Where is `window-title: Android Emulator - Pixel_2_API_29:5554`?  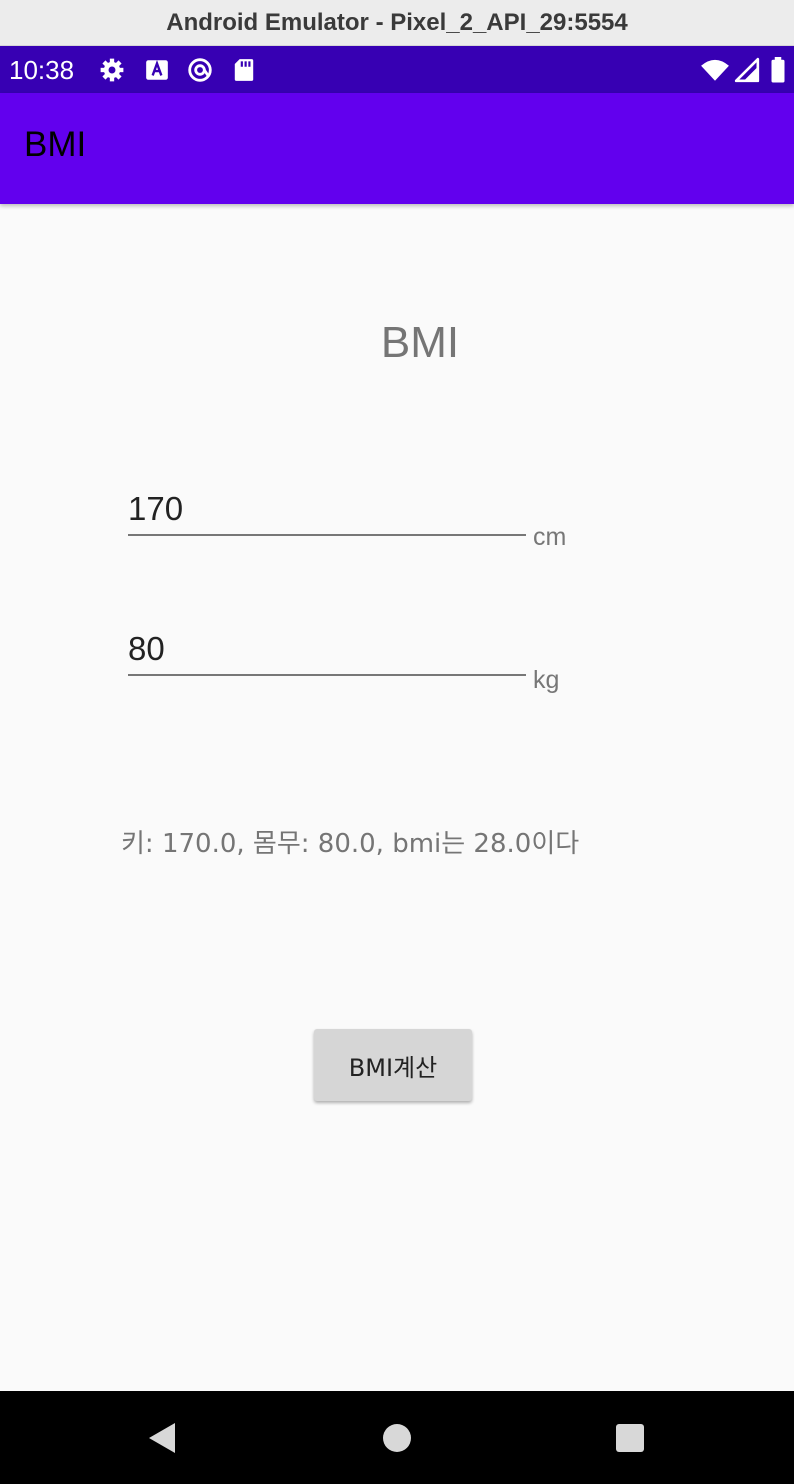
window-title: Android Emulator - Pixel_2_API_29:5554 is located at coordinates (397, 23).